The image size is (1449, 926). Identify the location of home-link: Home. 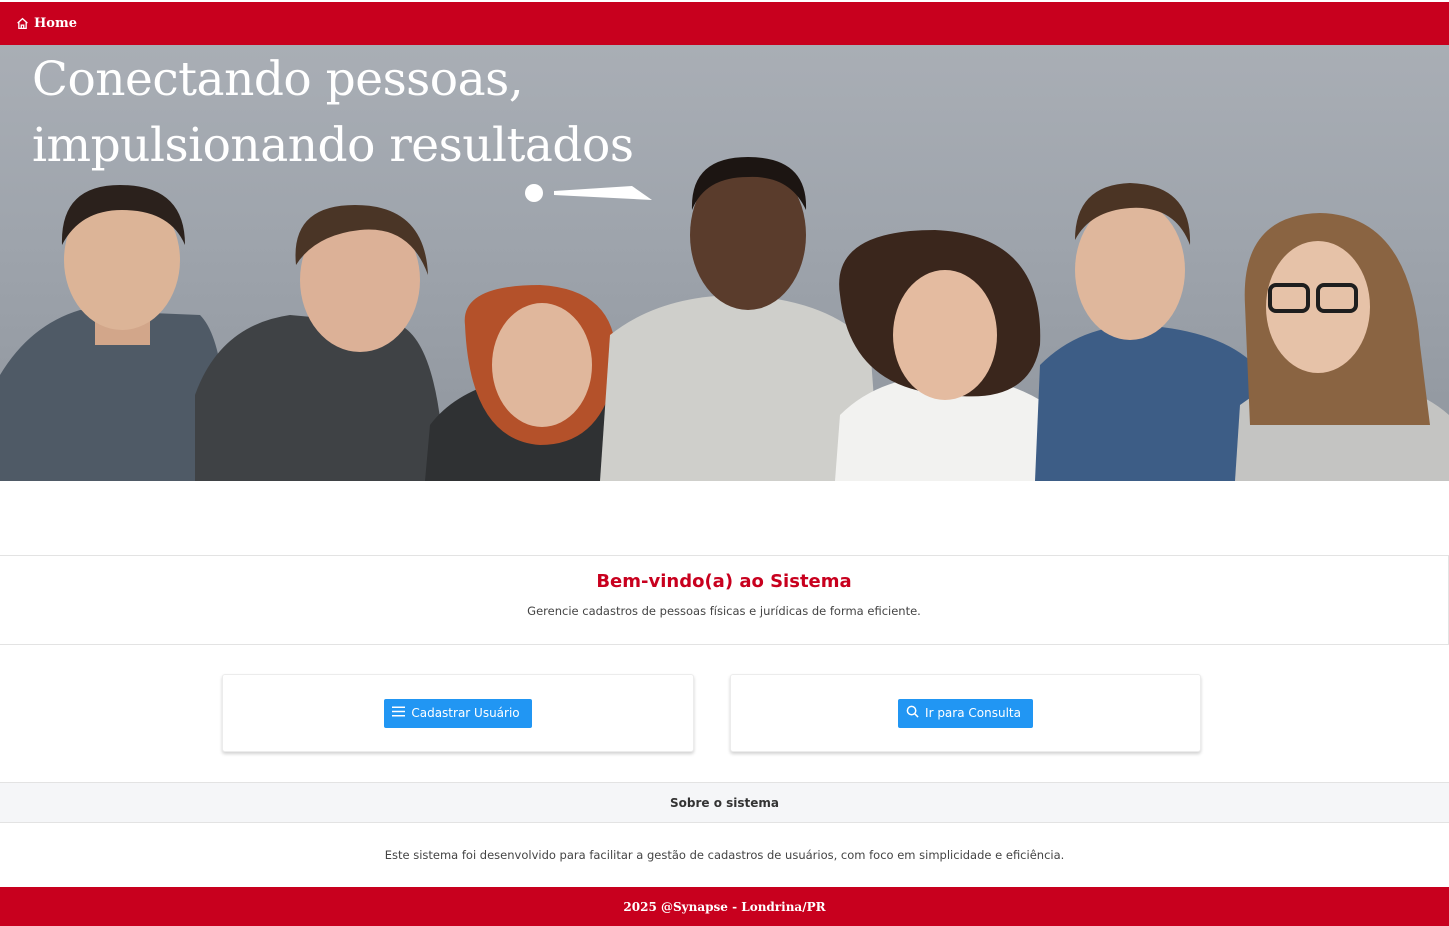
(46, 23).